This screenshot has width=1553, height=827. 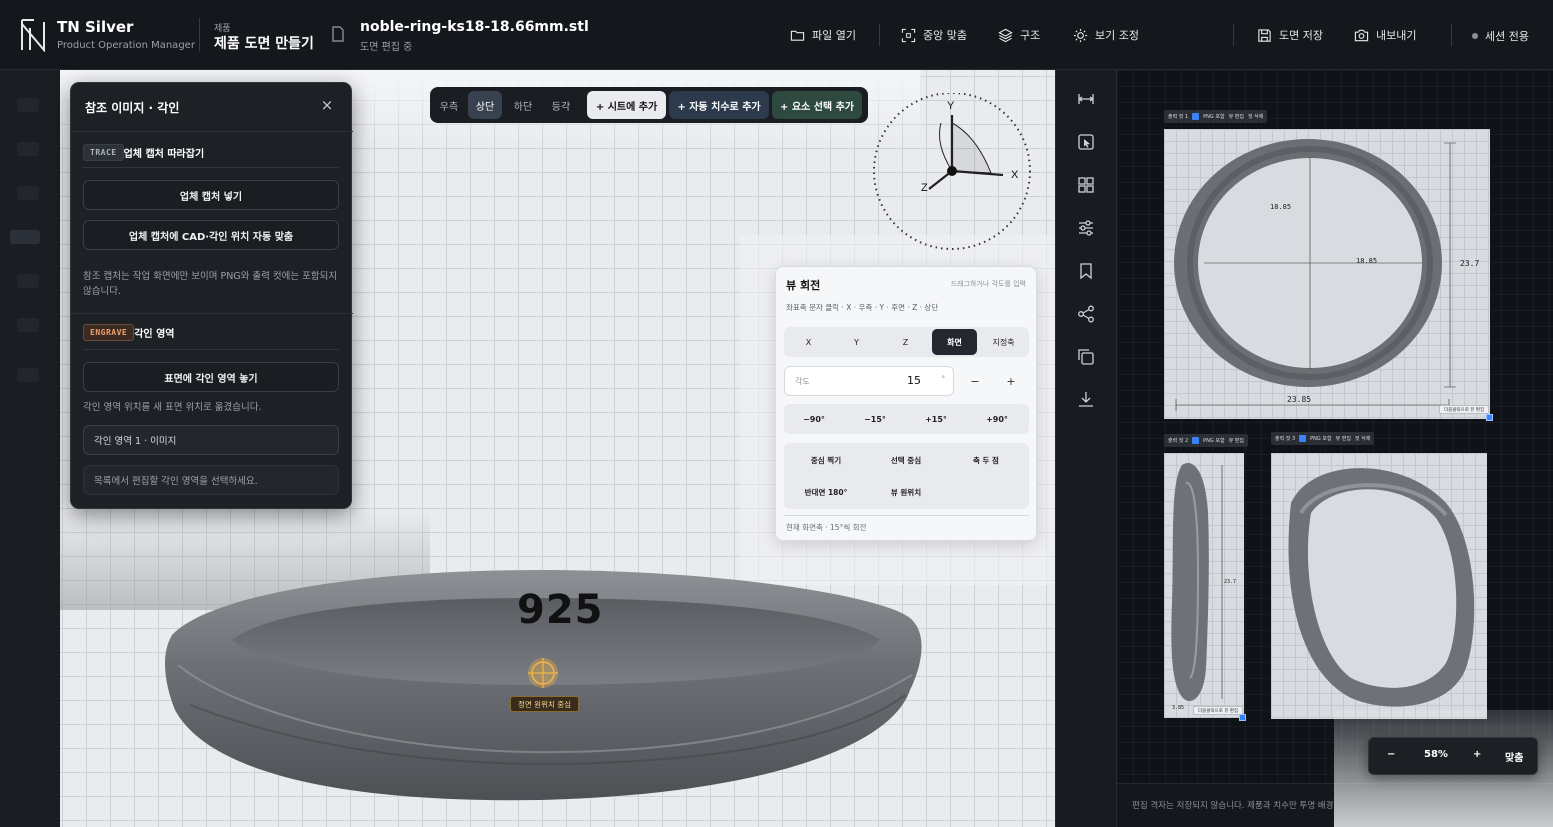 What do you see at coordinates (1285, 439) in the screenshot?
I see `cut-3-label: 출력 컷 3` at bounding box center [1285, 439].